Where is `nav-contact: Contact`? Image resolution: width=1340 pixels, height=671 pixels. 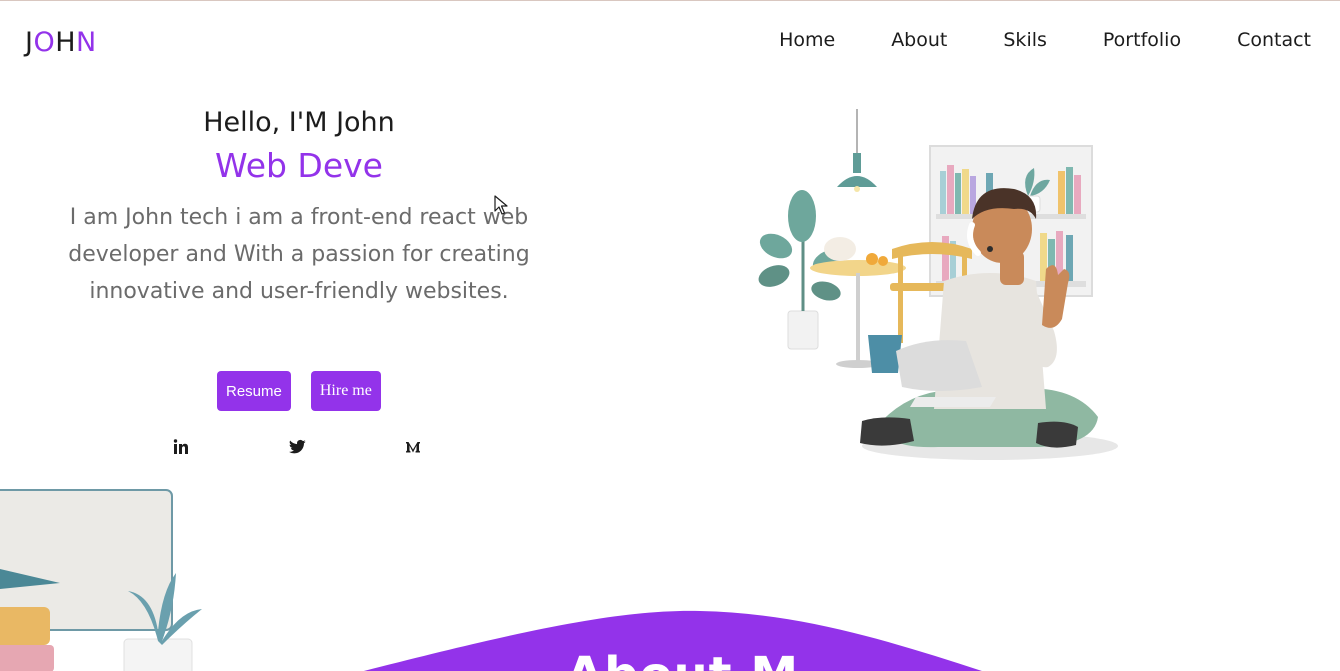 nav-contact: Contact is located at coordinates (1274, 40).